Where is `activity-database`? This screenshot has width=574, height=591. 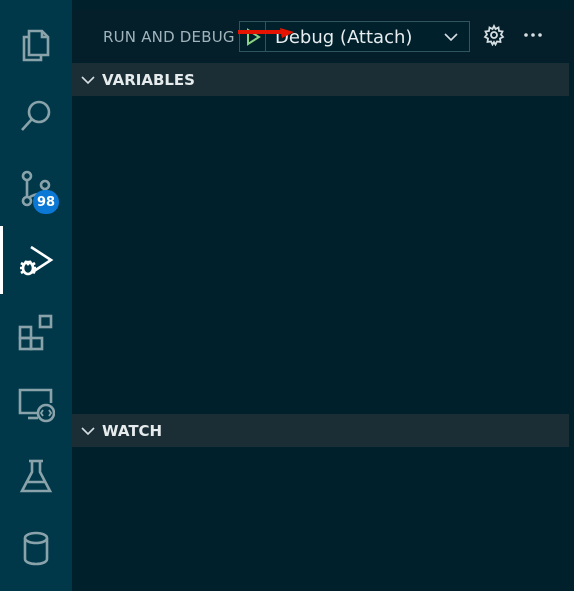
activity-database is located at coordinates (36, 548).